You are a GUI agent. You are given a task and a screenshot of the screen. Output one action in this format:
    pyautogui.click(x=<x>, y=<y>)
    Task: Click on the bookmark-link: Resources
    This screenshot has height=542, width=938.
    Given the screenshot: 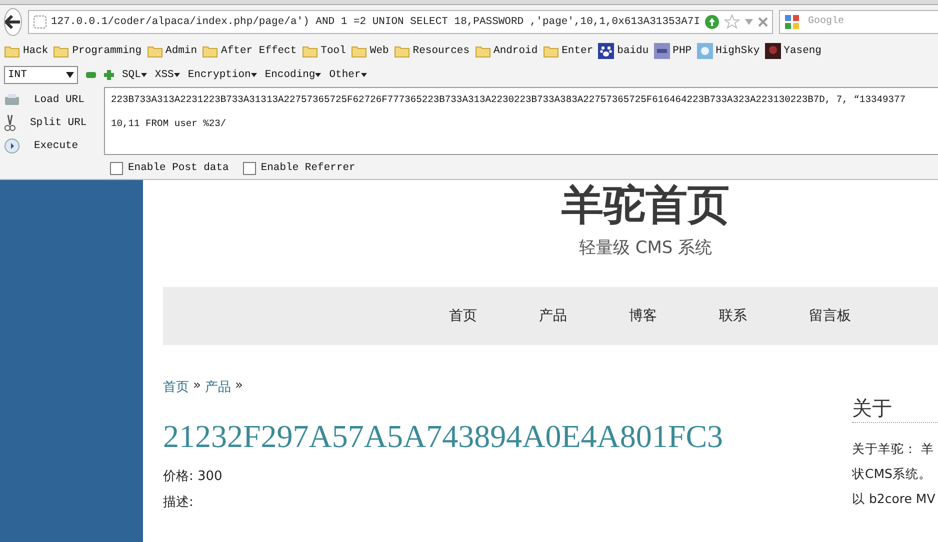 What is the action you would take?
    pyautogui.click(x=432, y=51)
    